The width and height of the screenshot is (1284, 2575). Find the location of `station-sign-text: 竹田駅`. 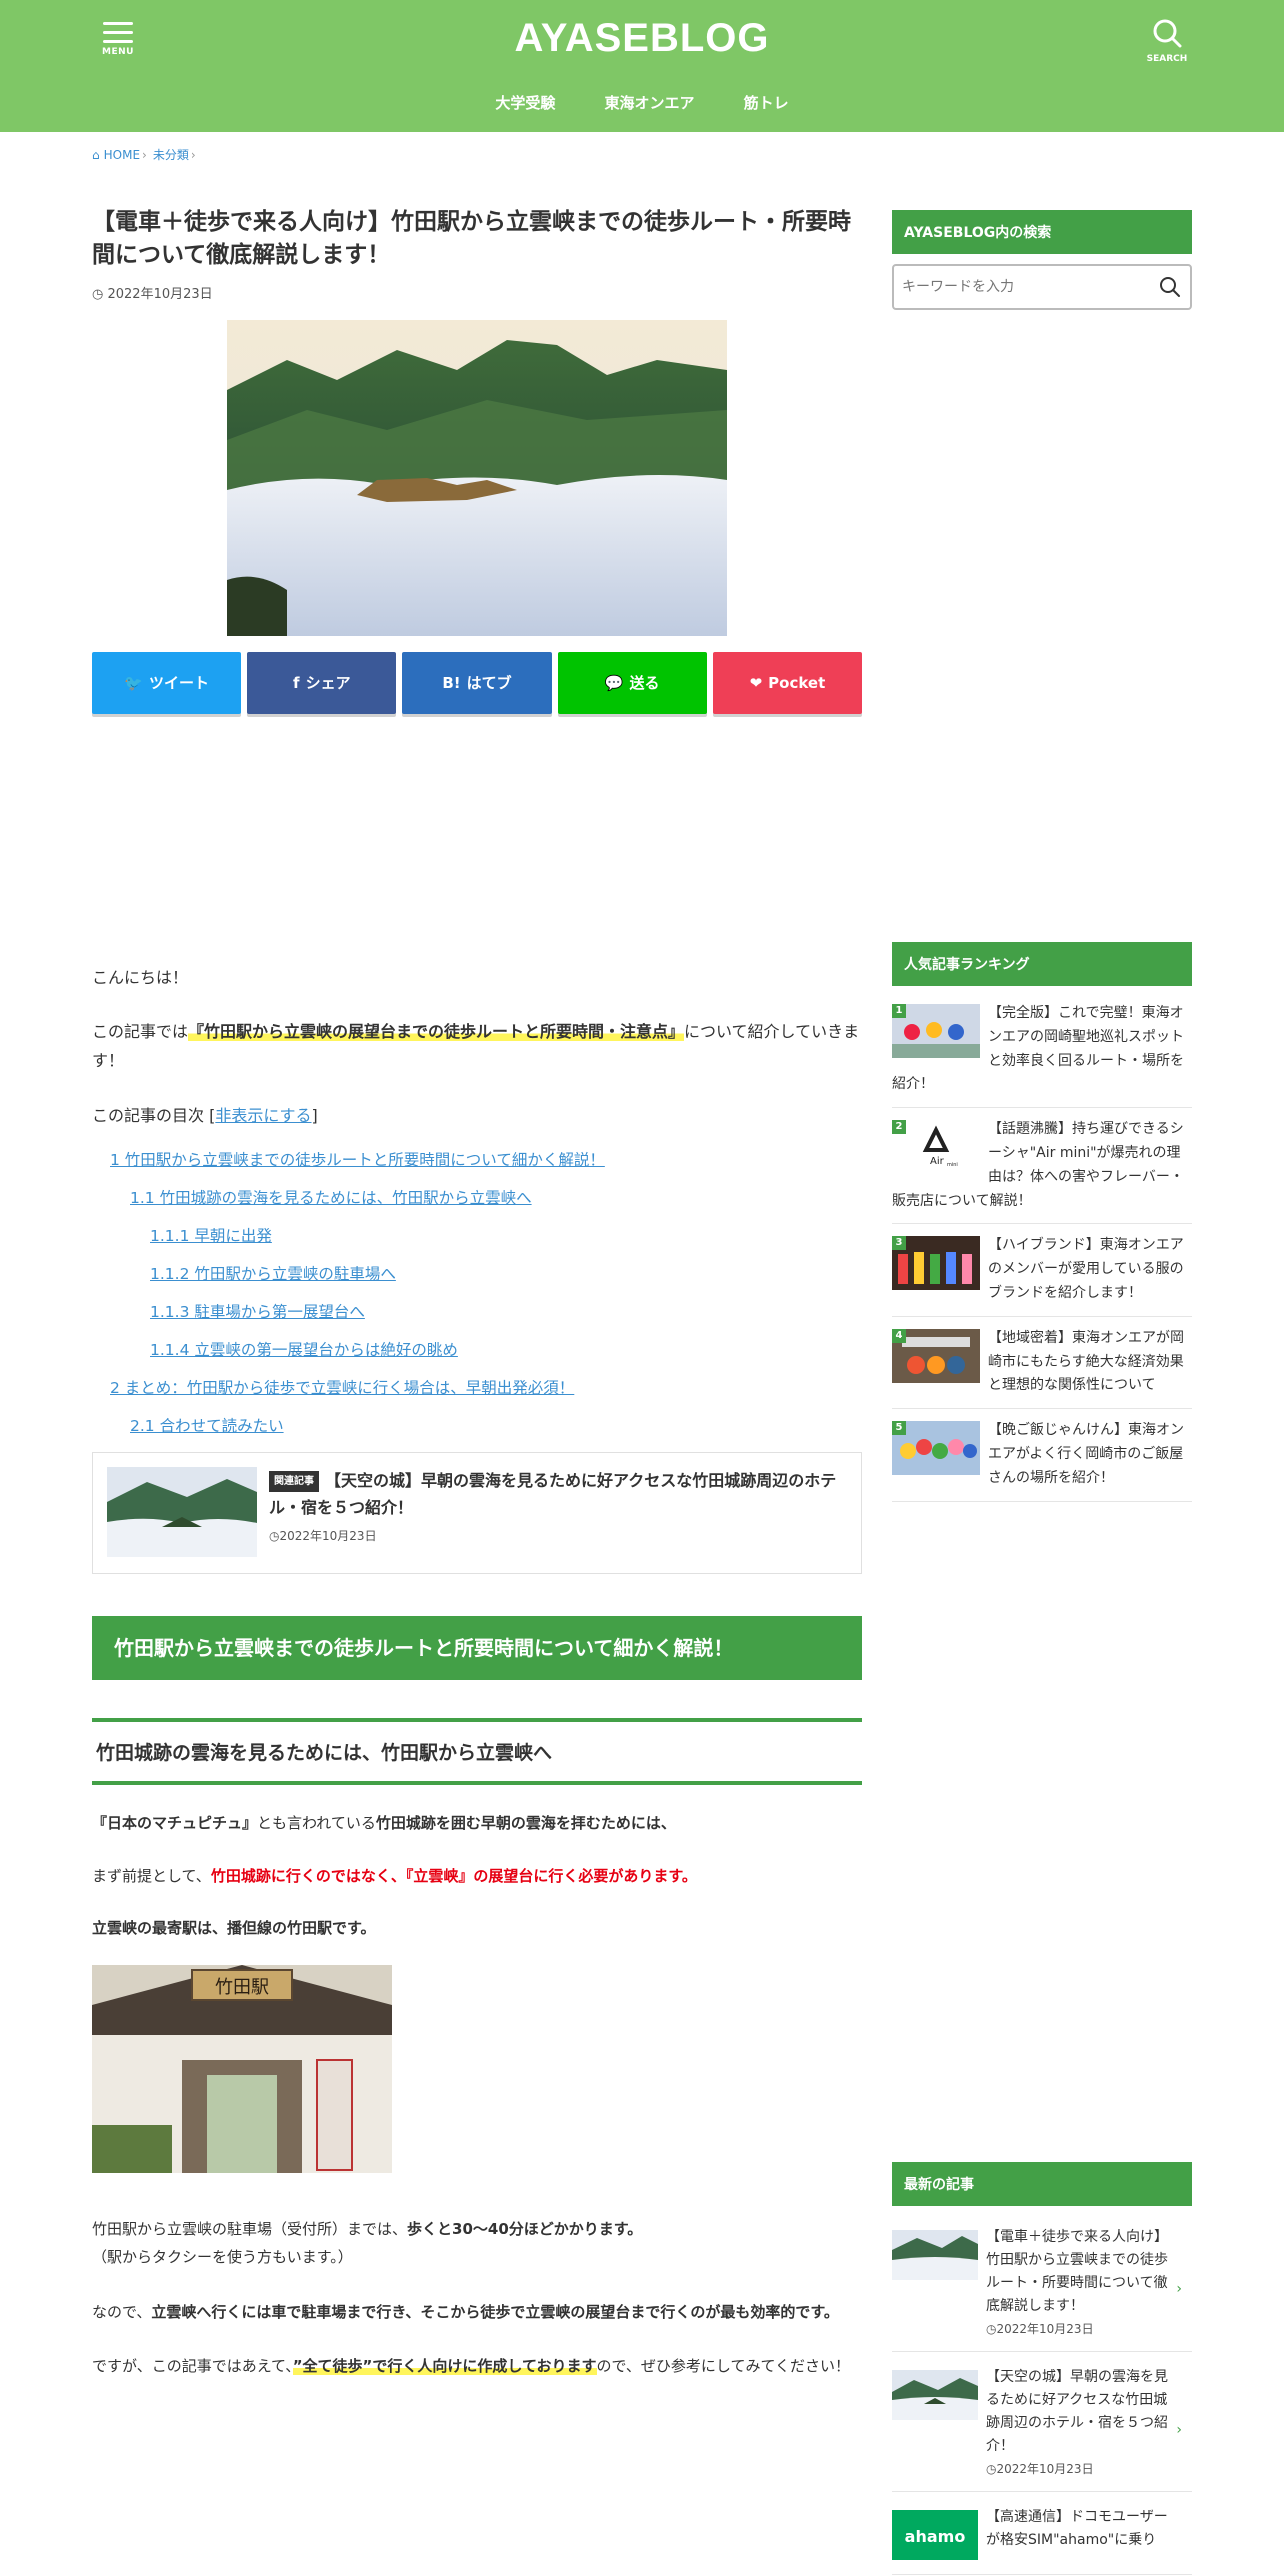

station-sign-text: 竹田駅 is located at coordinates (242, 1987).